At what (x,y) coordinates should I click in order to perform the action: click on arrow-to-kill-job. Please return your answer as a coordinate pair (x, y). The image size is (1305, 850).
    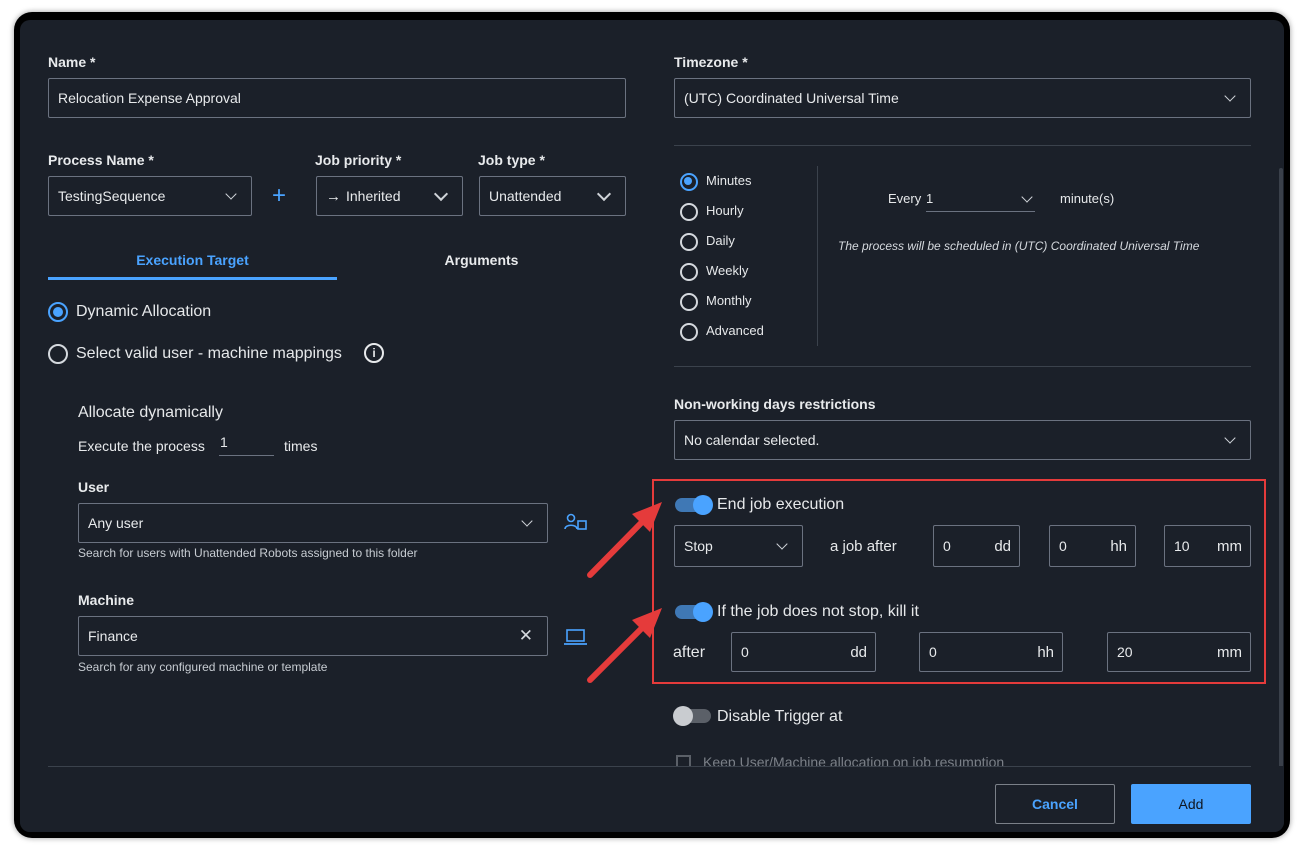
    Looking at the image, I should click on (624, 645).